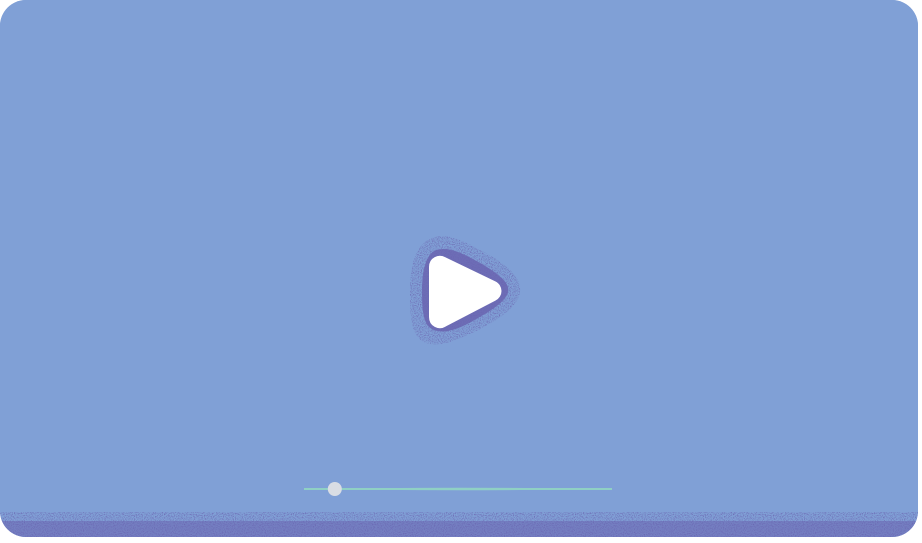 Image resolution: width=922 pixels, height=543 pixels. What do you see at coordinates (459, 489) in the screenshot?
I see `progress-scrubber` at bounding box center [459, 489].